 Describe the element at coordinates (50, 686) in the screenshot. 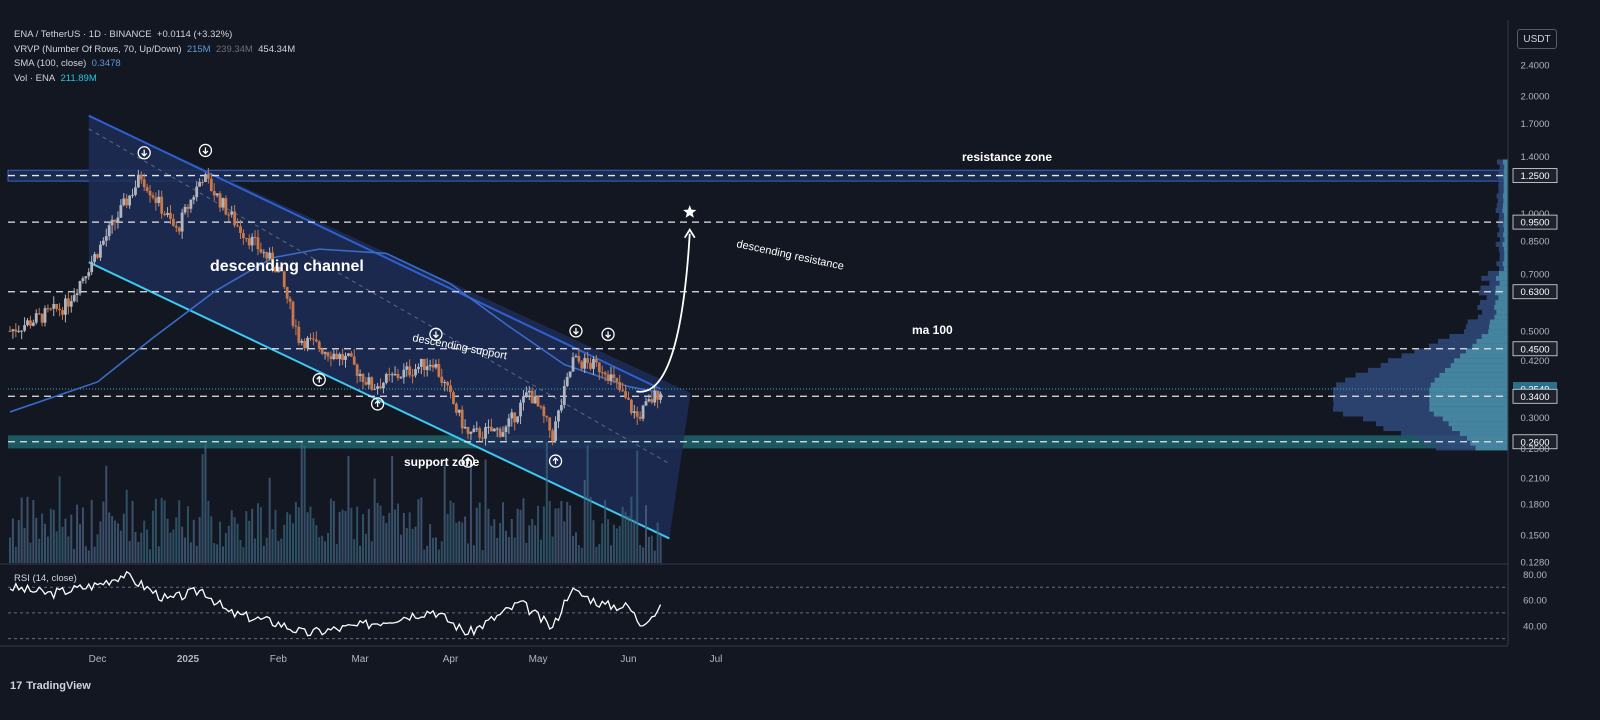

I see `tradingview-logo: 17 TradingView` at that location.